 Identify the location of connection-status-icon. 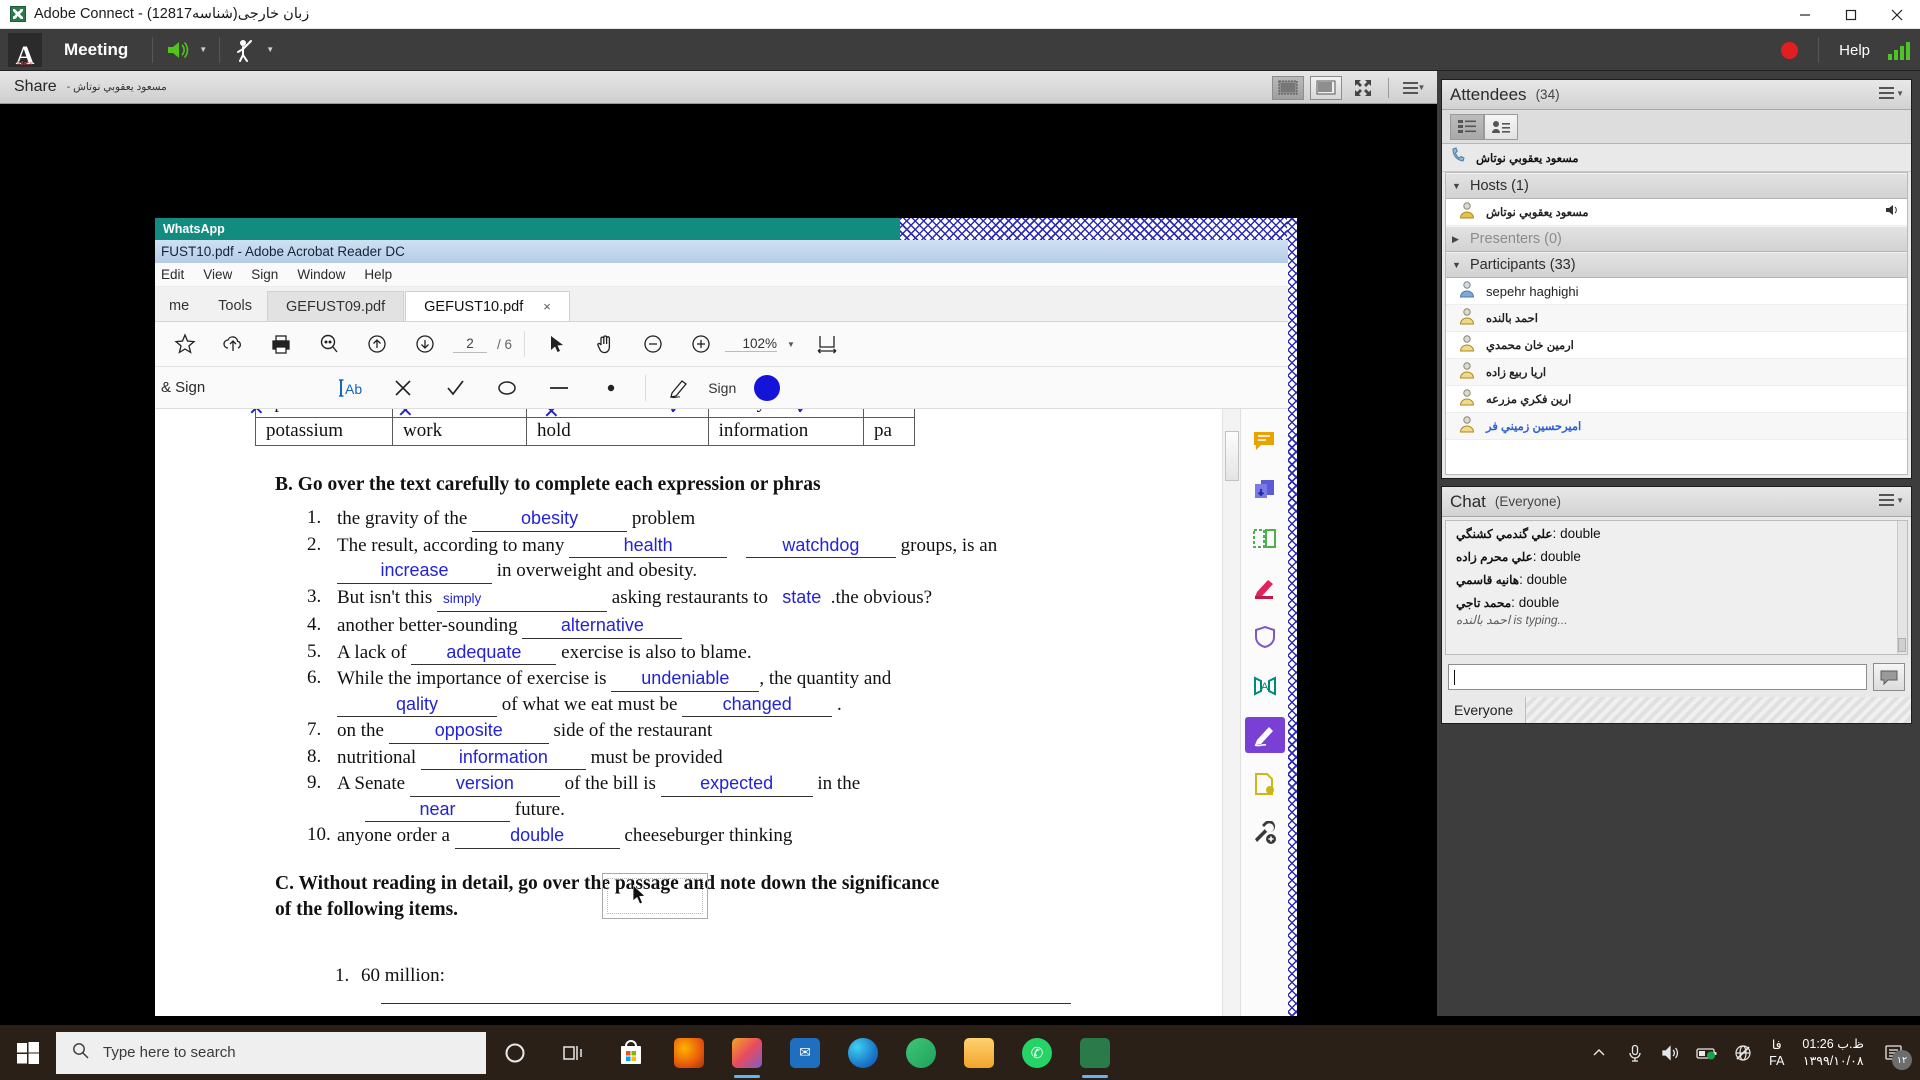
(1899, 50).